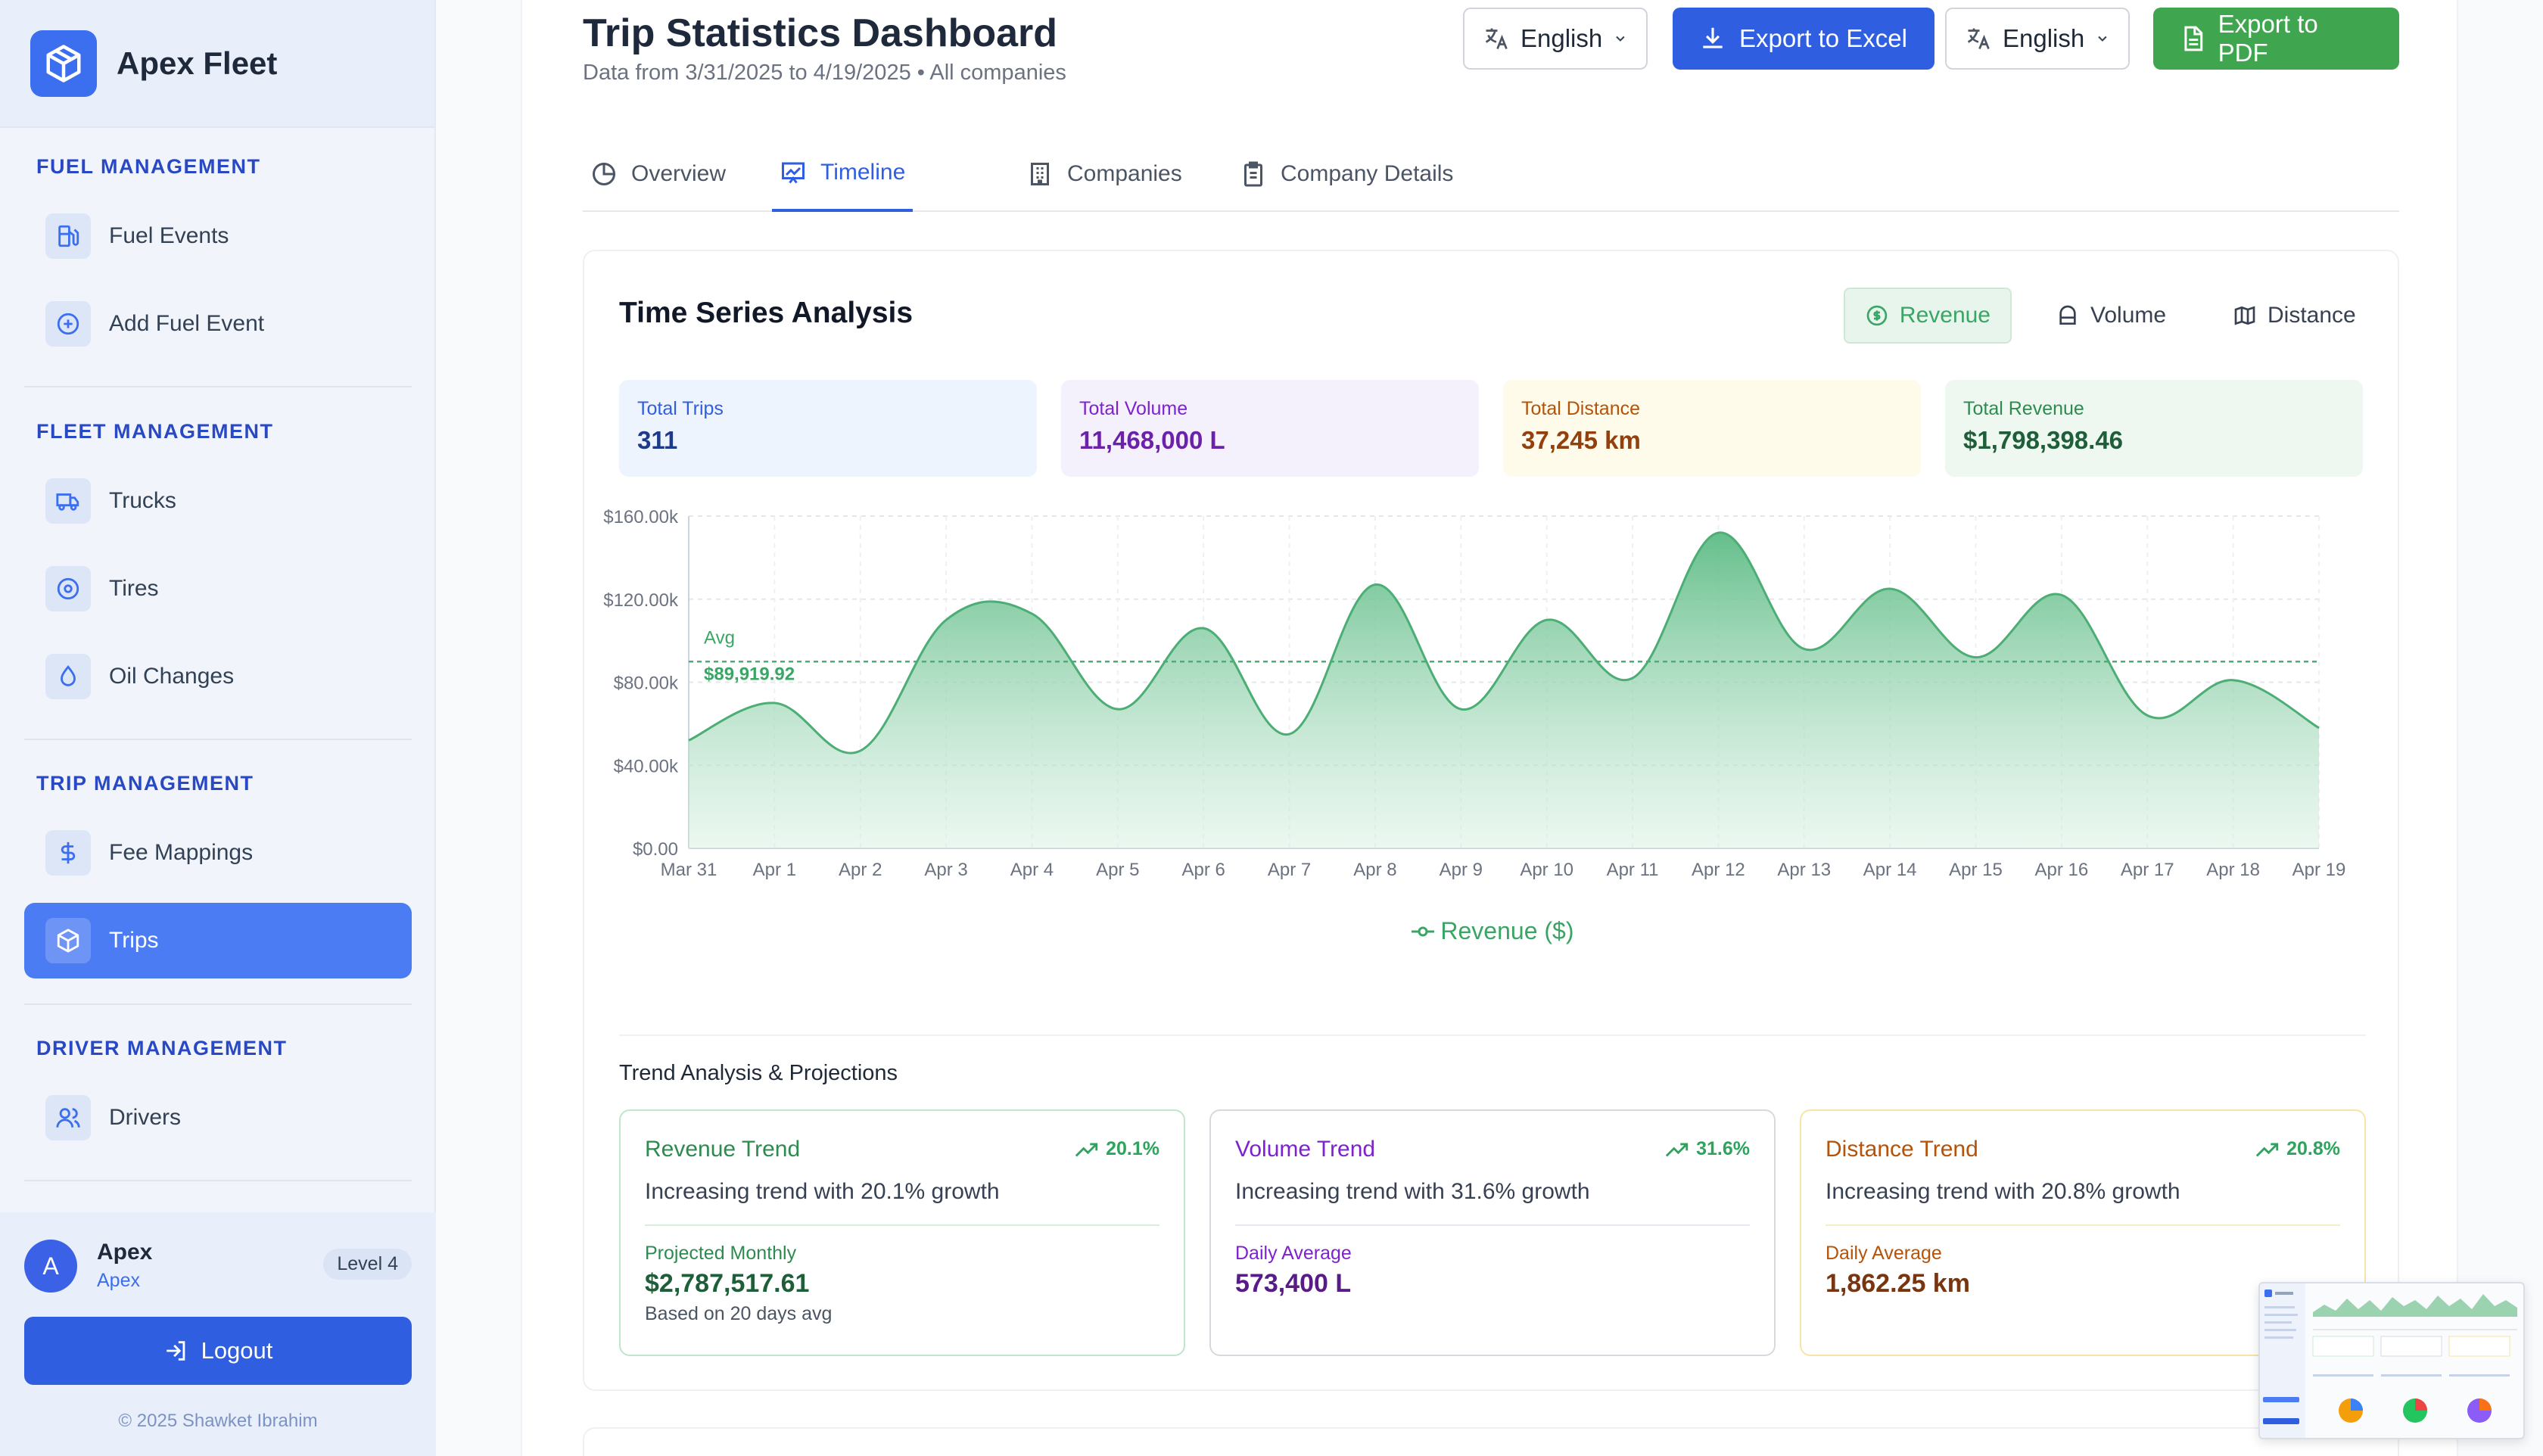  What do you see at coordinates (1804, 870) in the screenshot?
I see `x-tick-label: Apr 13` at bounding box center [1804, 870].